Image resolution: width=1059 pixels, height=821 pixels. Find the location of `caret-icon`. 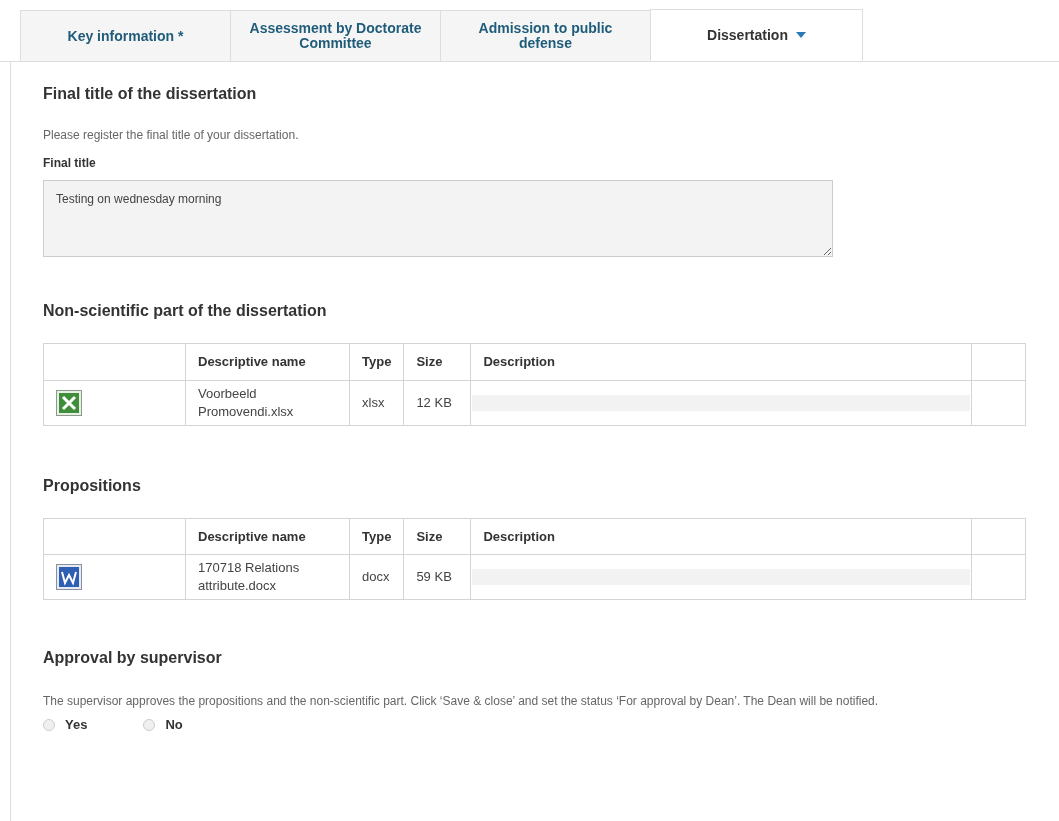

caret-icon is located at coordinates (800, 35).